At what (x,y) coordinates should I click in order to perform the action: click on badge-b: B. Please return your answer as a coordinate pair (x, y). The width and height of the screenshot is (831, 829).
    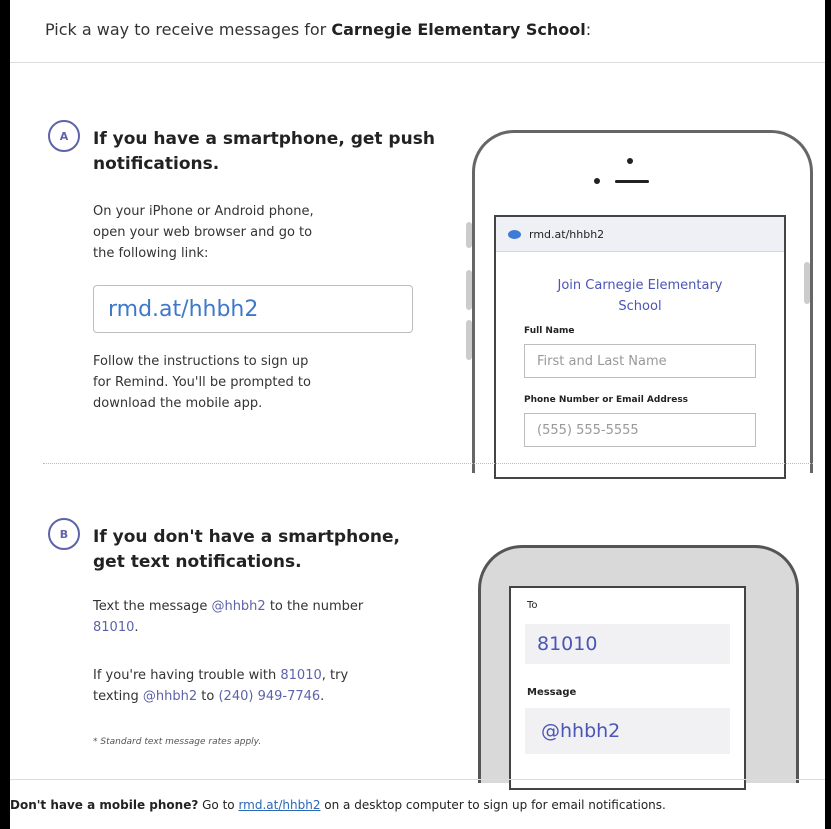
    Looking at the image, I should click on (64, 534).